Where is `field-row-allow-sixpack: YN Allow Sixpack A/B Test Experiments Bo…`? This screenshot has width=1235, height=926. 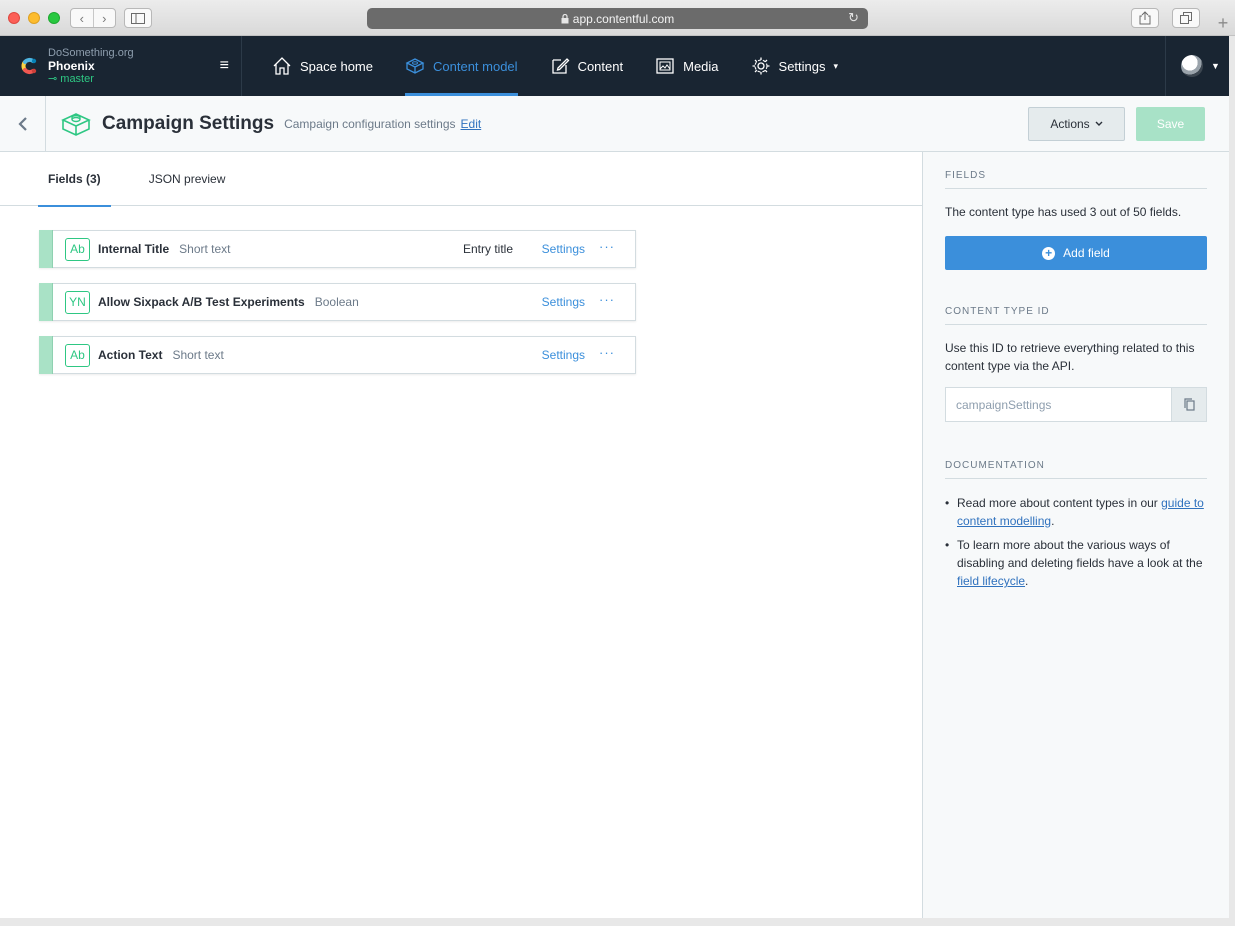 field-row-allow-sixpack: YN Allow Sixpack A/B Test Experiments Bo… is located at coordinates (337, 301).